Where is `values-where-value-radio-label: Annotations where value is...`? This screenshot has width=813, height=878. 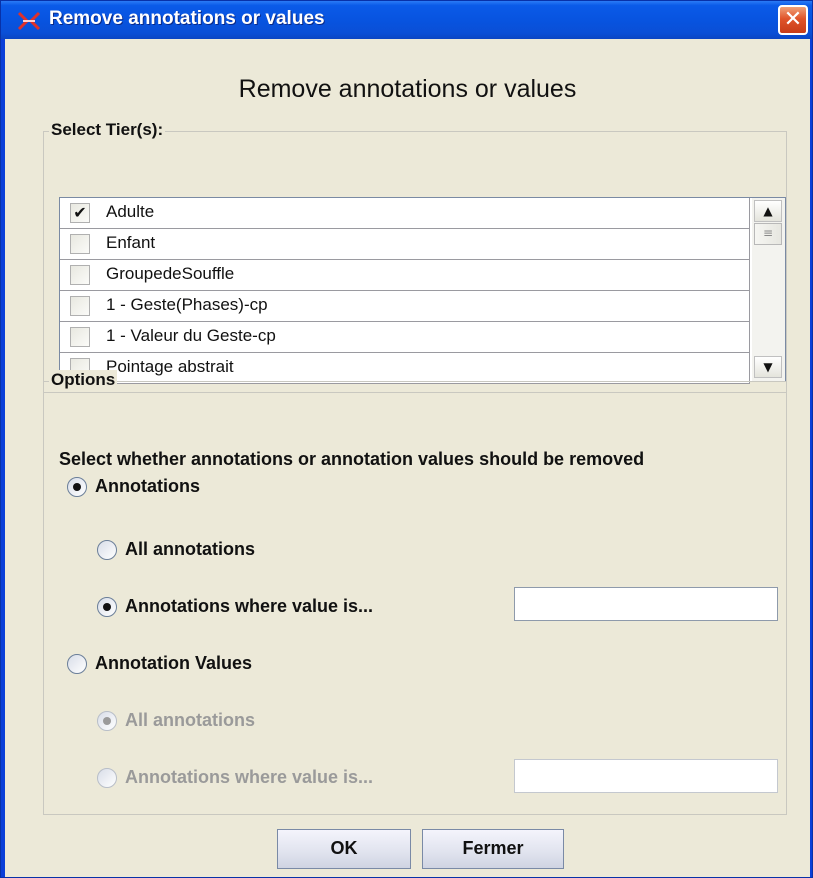 values-where-value-radio-label: Annotations where value is... is located at coordinates (249, 777).